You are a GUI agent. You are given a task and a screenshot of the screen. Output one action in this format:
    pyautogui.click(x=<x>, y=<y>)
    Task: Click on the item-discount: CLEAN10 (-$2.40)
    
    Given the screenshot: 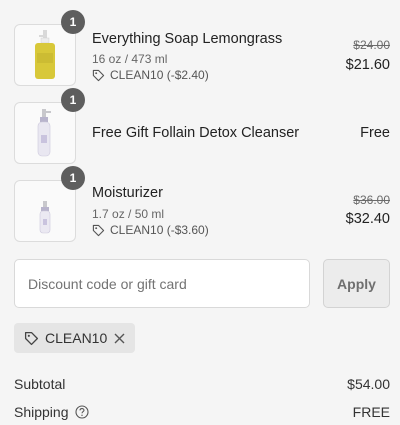 What is the action you would take?
    pyautogui.click(x=150, y=75)
    